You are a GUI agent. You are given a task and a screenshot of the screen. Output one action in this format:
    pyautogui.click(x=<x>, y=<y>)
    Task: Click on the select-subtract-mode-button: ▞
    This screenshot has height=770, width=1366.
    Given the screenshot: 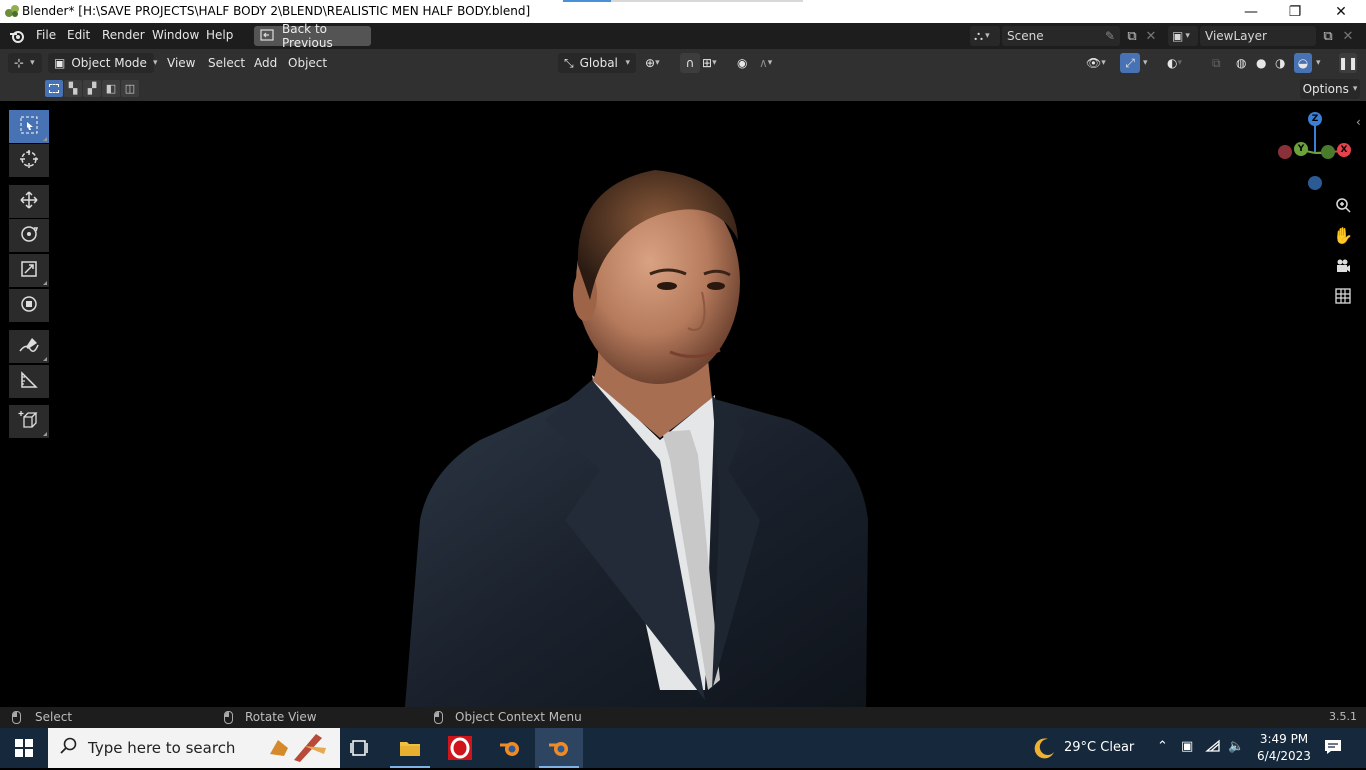 What is the action you would take?
    pyautogui.click(x=92, y=88)
    